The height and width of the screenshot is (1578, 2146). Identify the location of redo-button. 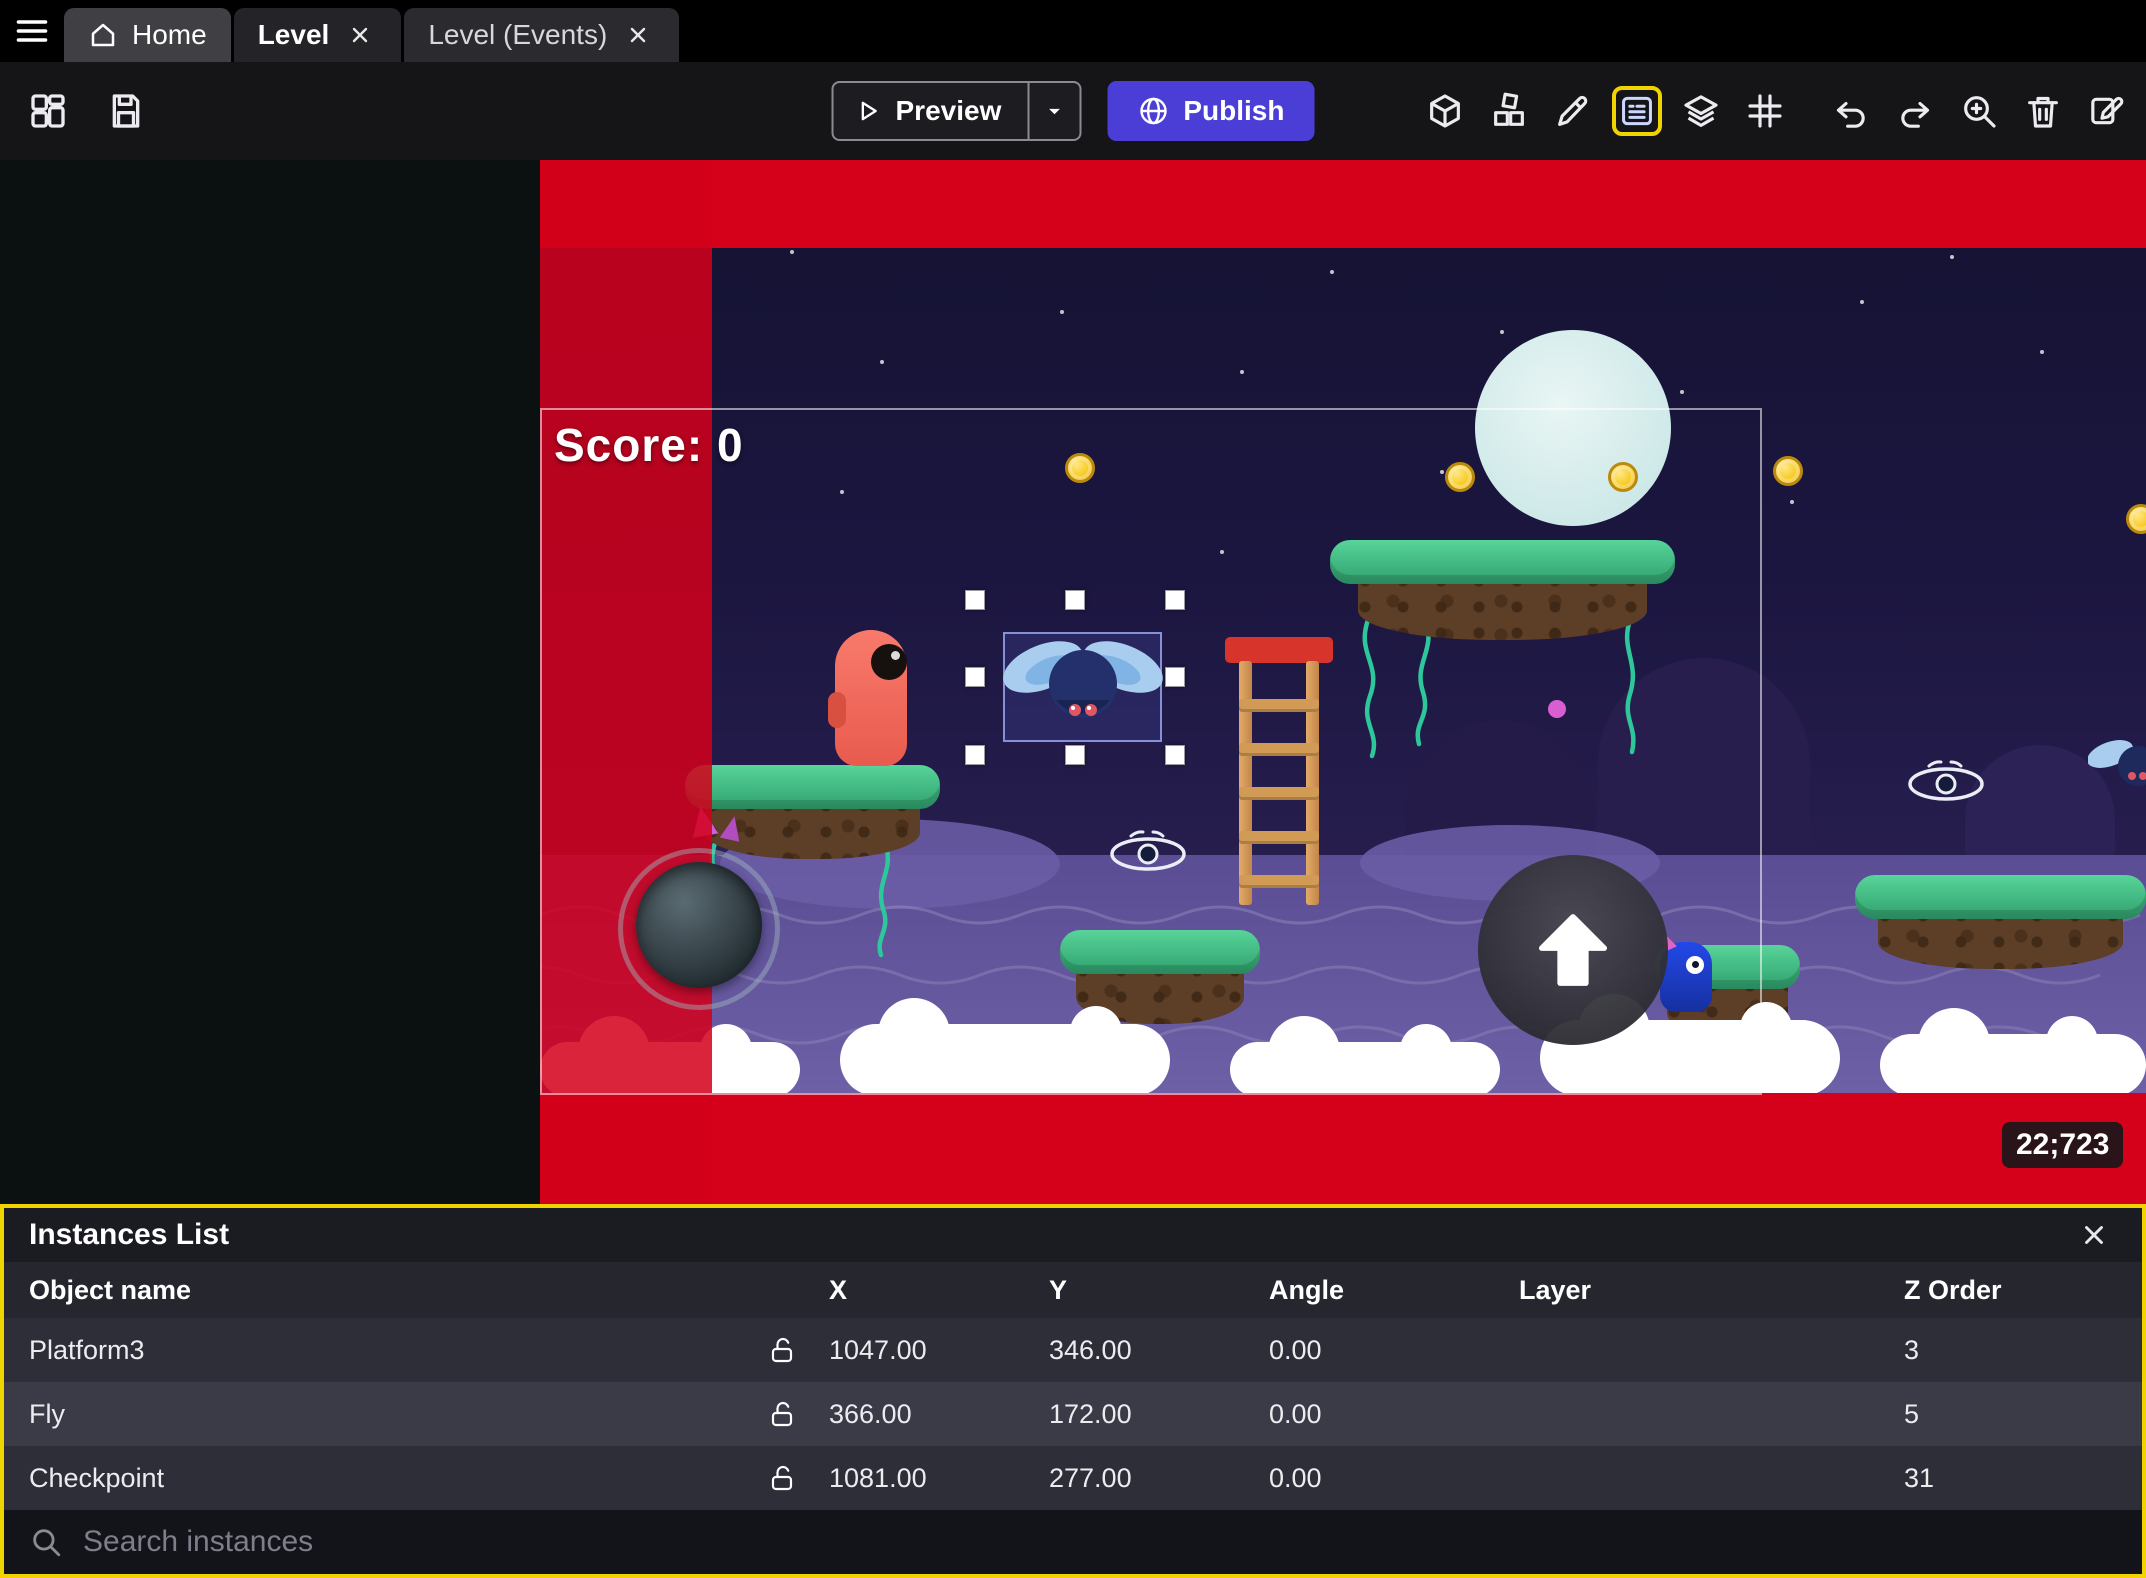
(1915, 111).